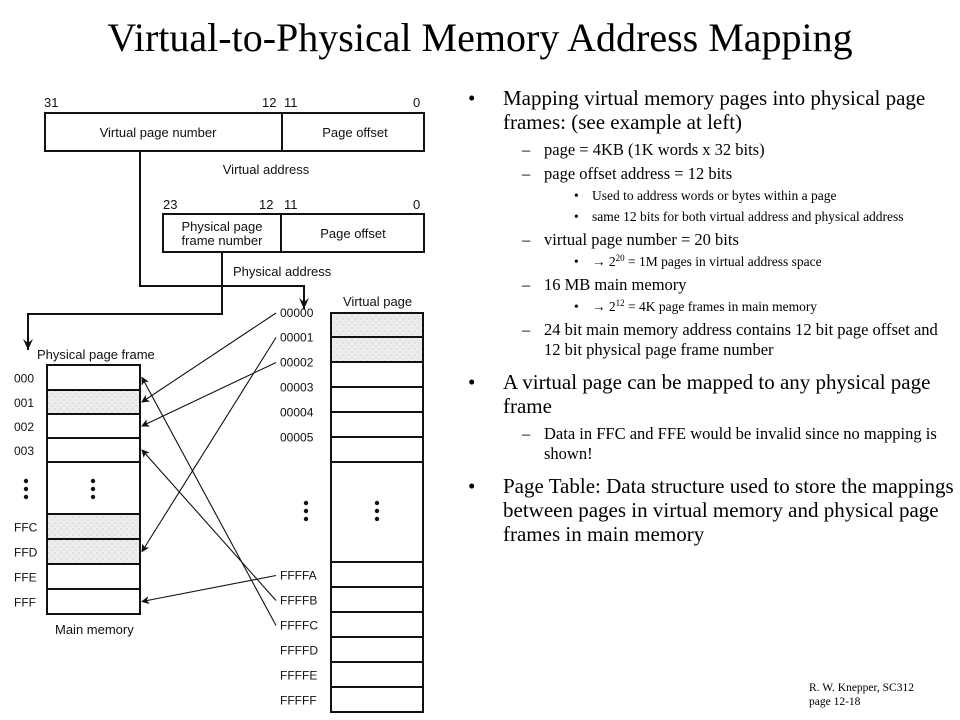  What do you see at coordinates (24, 379) in the screenshot?
I see `frame-label: 000` at bounding box center [24, 379].